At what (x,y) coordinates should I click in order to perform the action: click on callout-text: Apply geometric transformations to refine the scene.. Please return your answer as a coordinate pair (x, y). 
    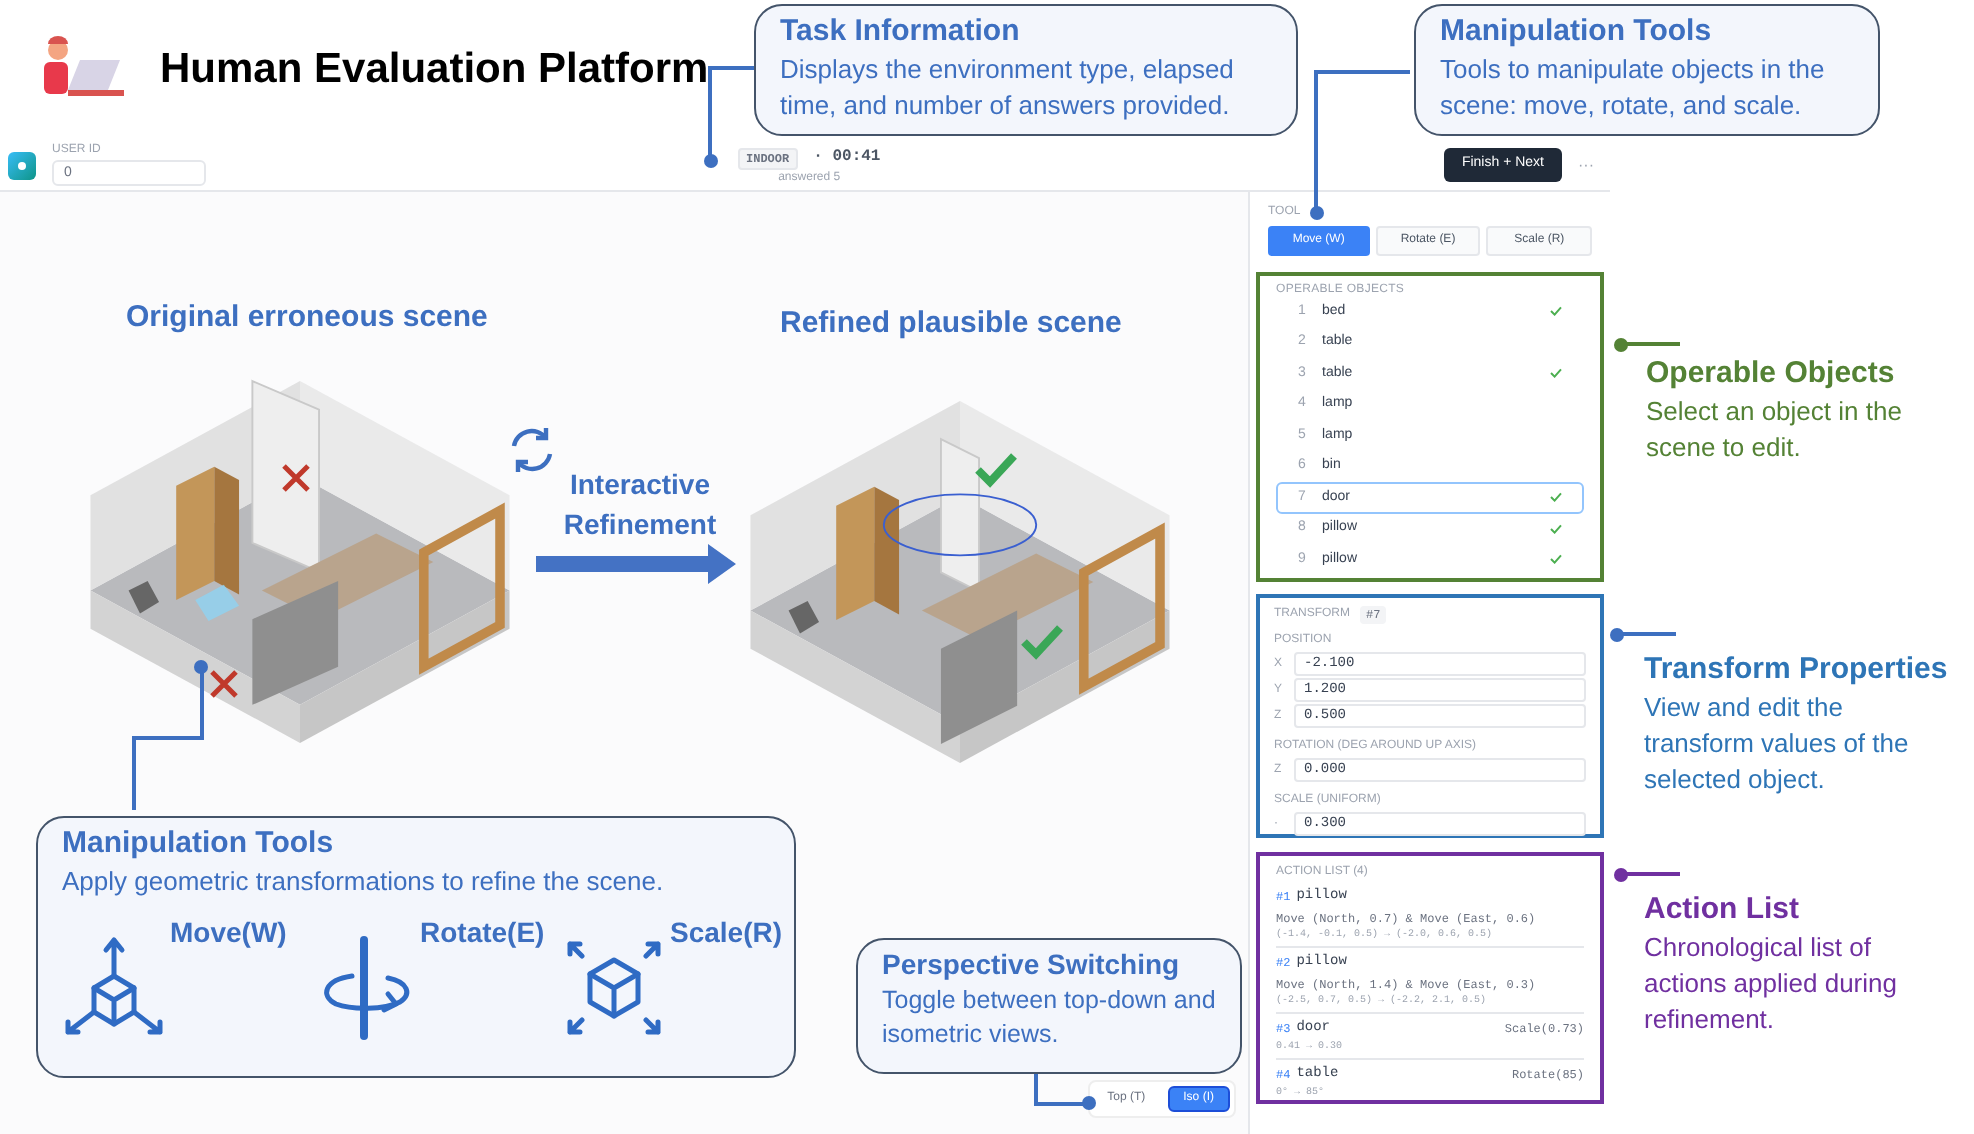
    Looking at the image, I should click on (364, 881).